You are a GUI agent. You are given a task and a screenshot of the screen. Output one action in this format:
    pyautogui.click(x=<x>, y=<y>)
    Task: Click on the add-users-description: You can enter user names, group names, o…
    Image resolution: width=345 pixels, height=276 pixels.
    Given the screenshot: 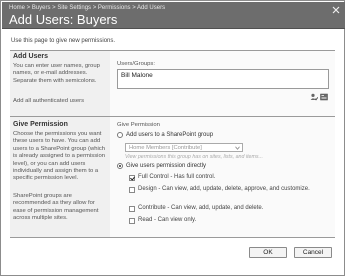 What is the action you would take?
    pyautogui.click(x=56, y=73)
    